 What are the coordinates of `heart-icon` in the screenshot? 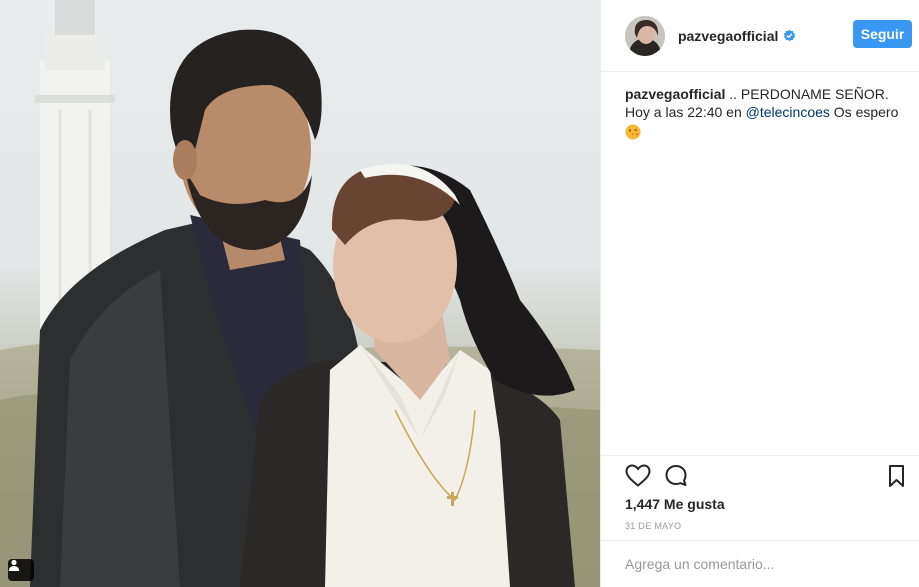 It's located at (638, 476).